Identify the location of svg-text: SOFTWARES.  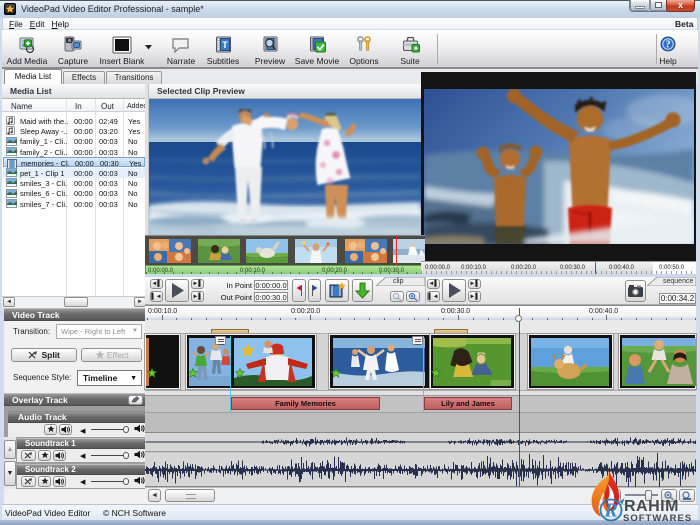
(657, 518).